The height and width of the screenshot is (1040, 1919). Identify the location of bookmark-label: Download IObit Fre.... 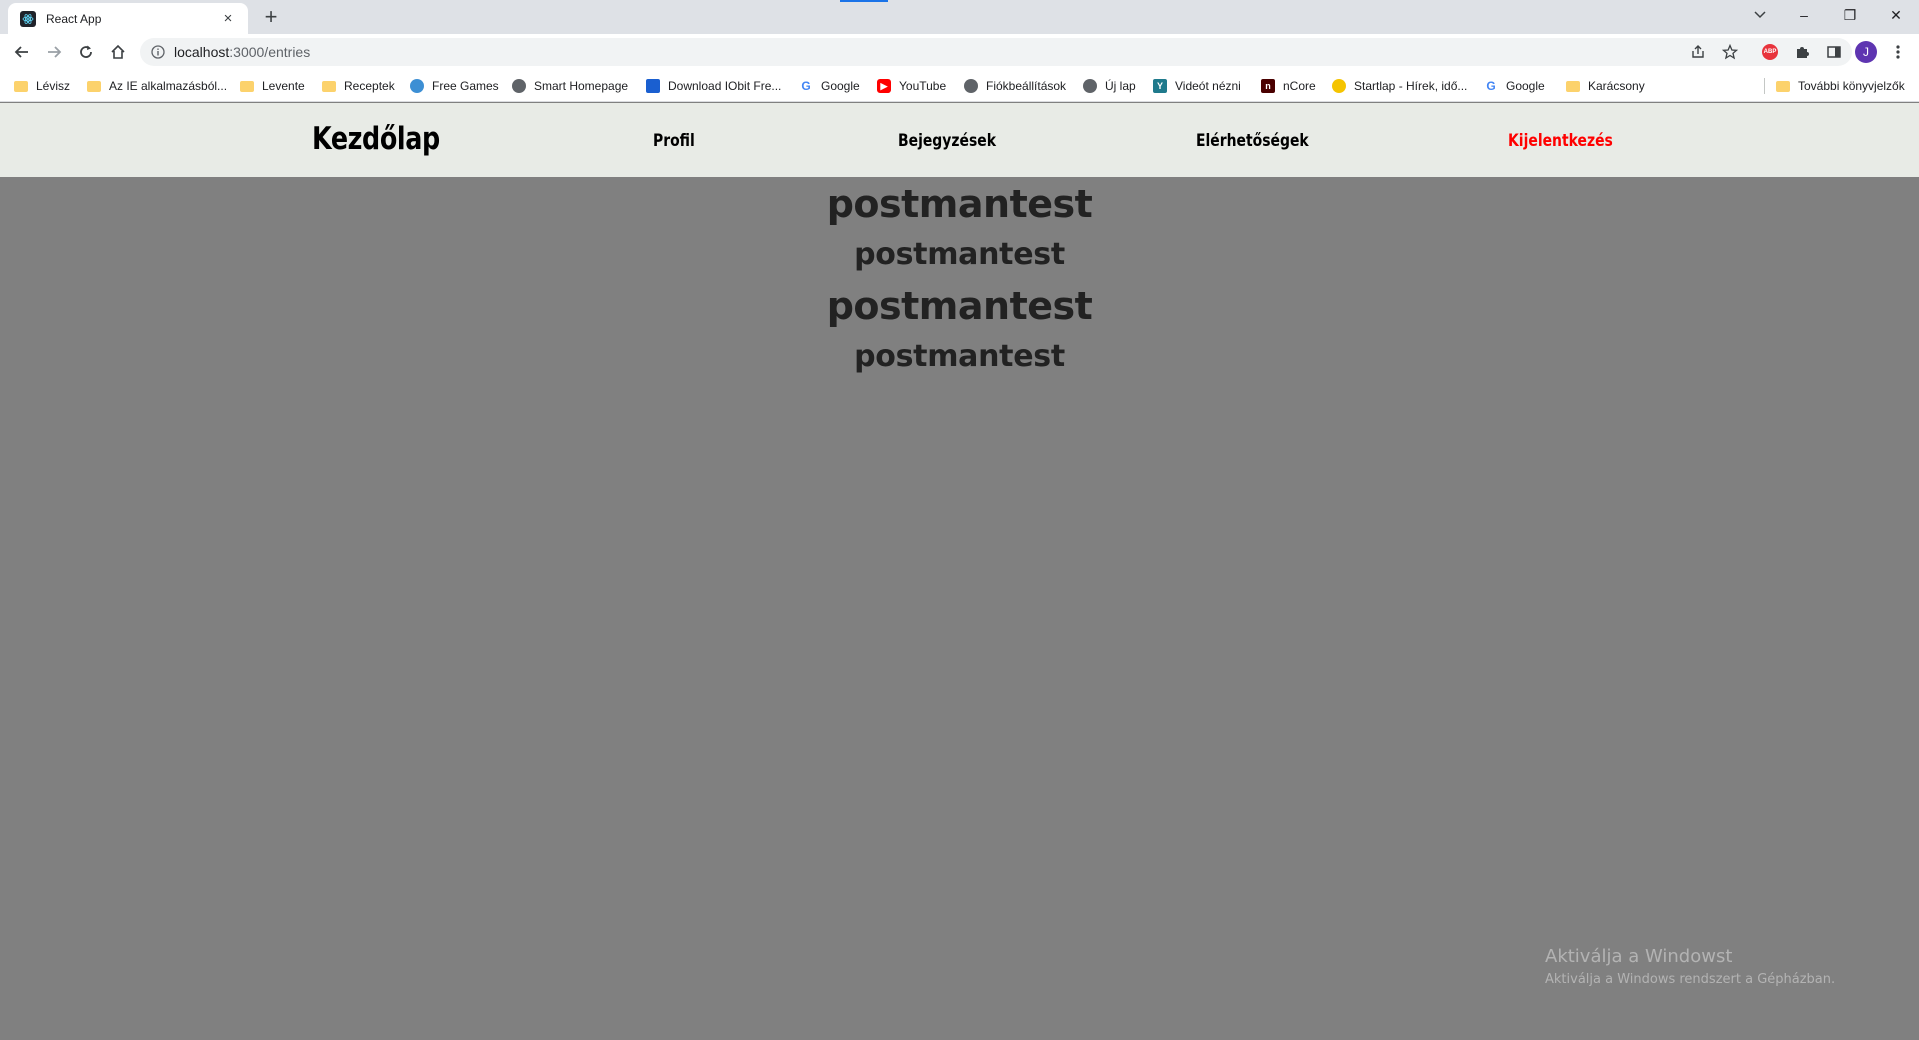
(725, 86).